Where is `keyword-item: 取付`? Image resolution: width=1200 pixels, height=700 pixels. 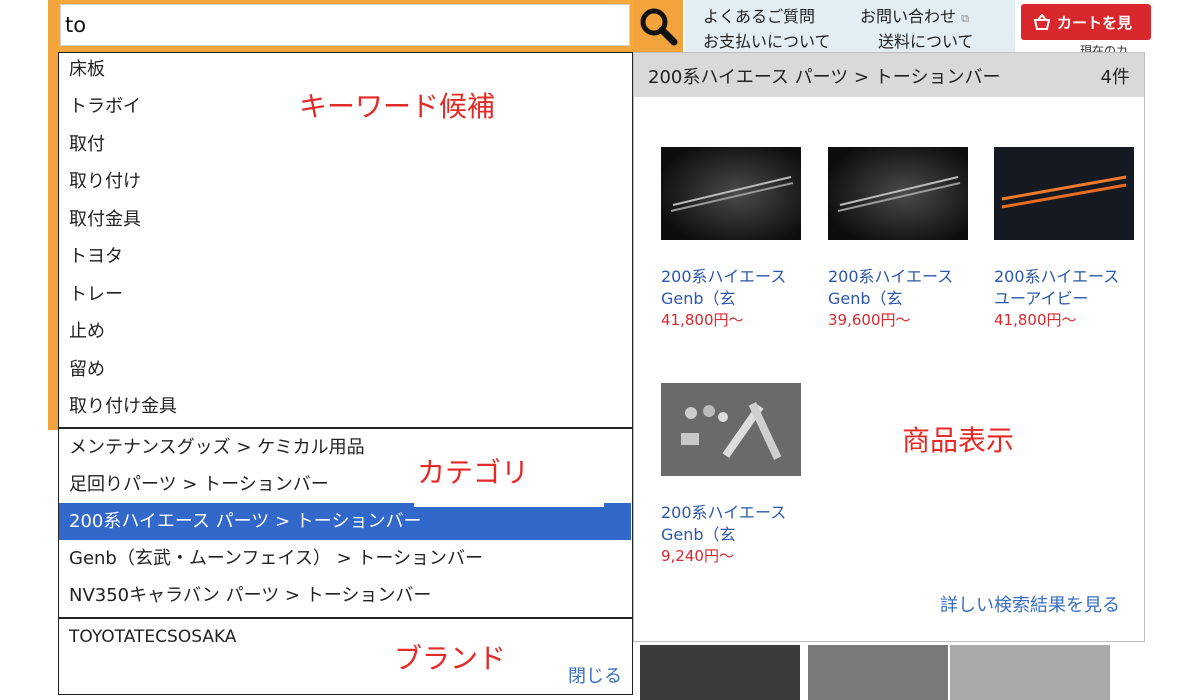
keyword-item: 取付 is located at coordinates (87, 145).